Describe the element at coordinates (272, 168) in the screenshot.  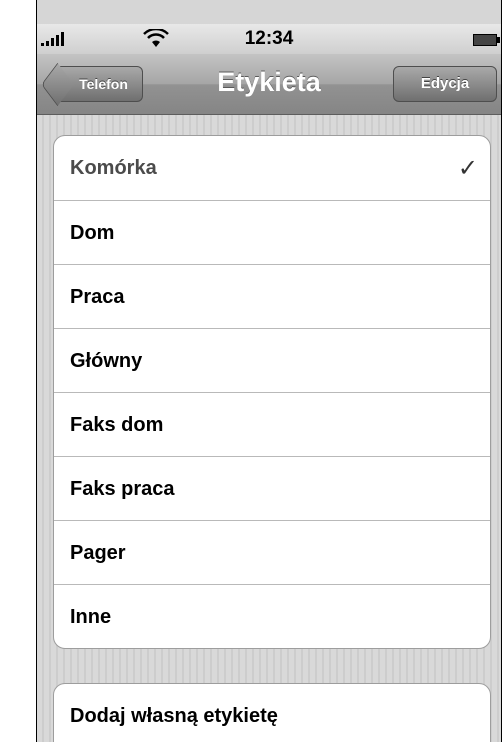
I see `label-option-komorka: Komórka ✓` at that location.